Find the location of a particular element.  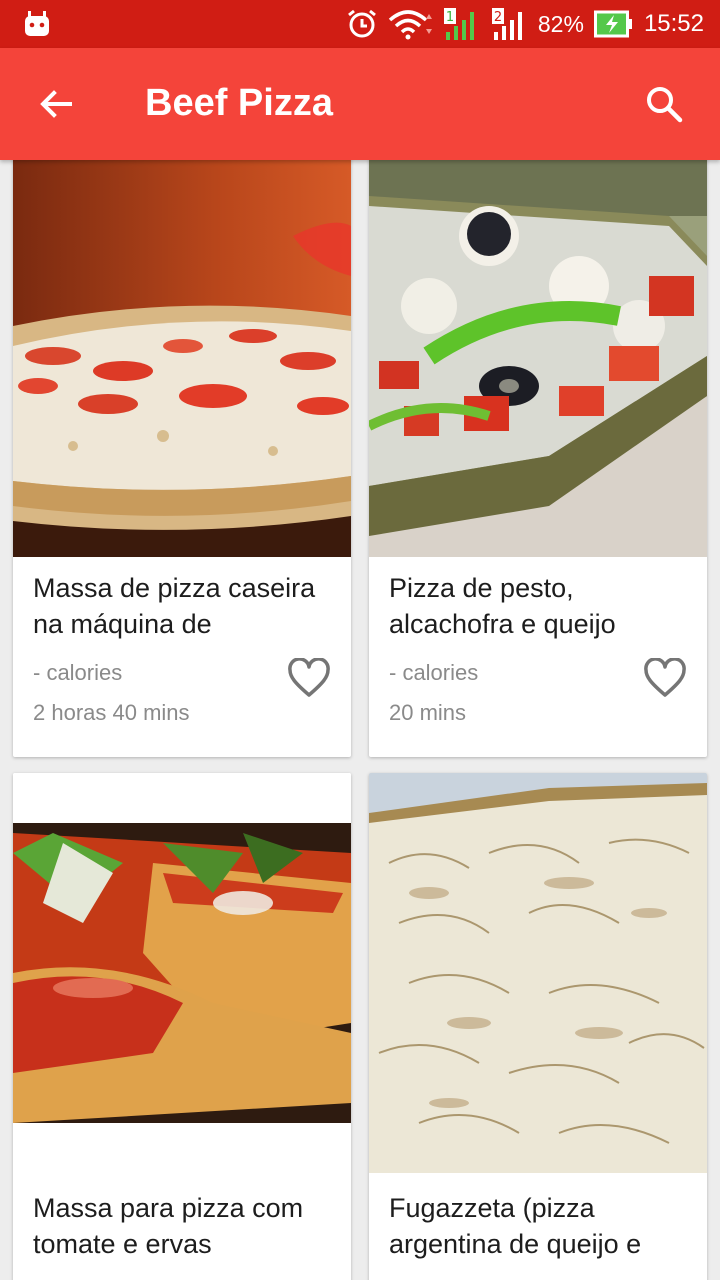

page-title: Beef Pizza is located at coordinates (239, 103).